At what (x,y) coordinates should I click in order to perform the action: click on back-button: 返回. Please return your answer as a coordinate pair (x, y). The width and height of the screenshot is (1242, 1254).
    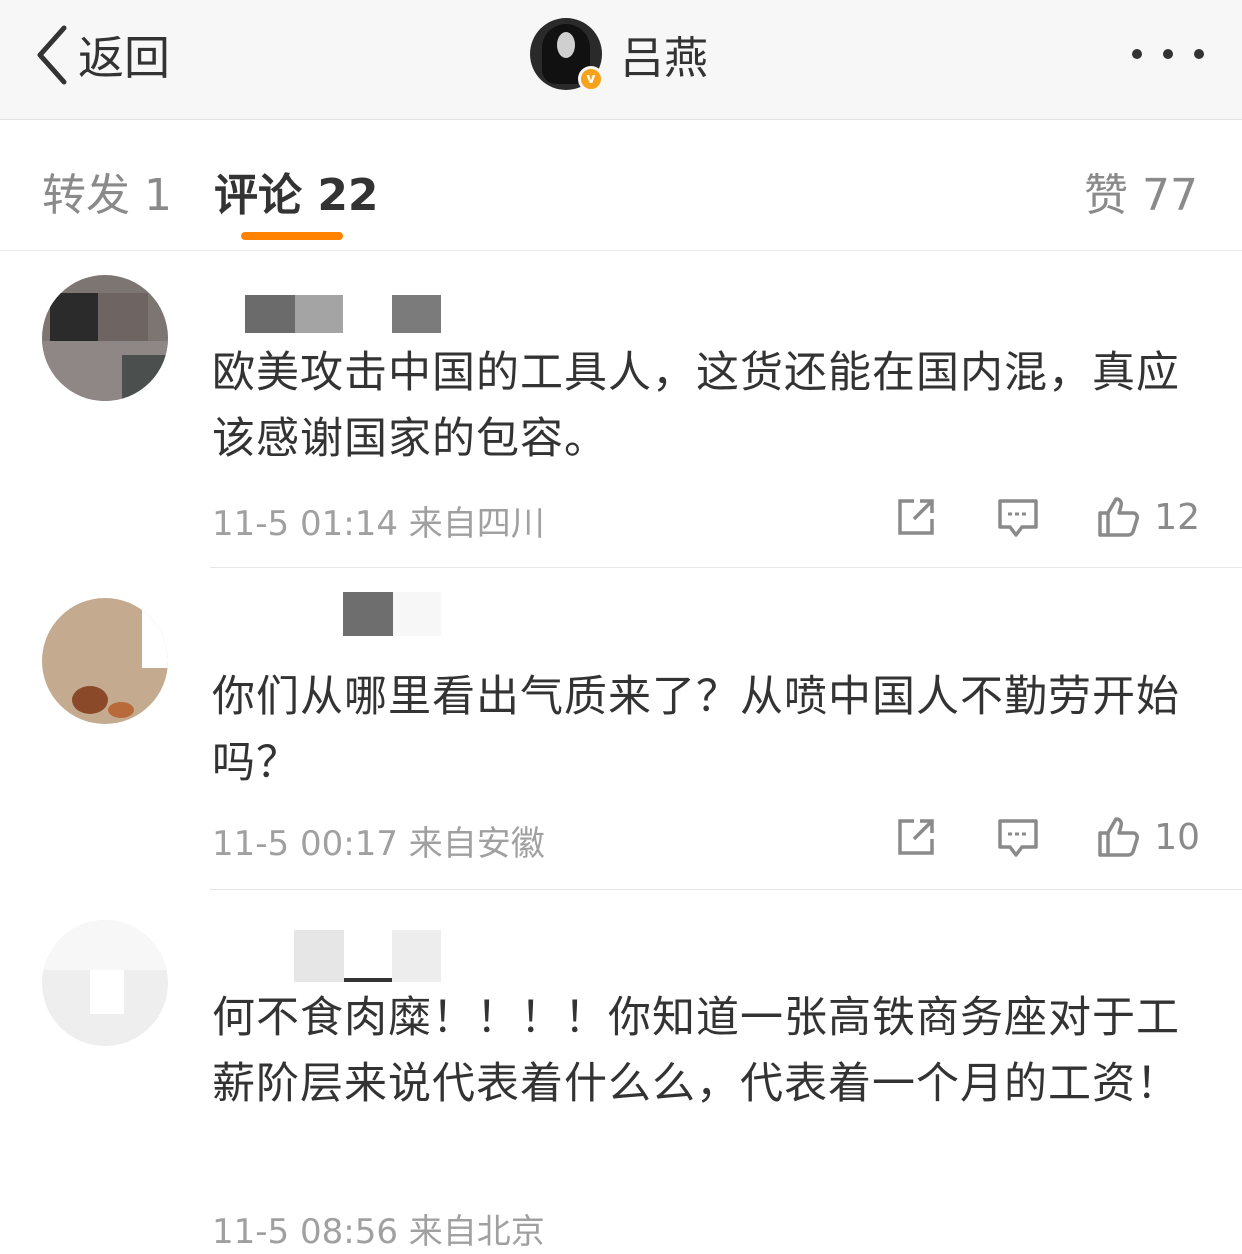
    Looking at the image, I should click on (102, 55).